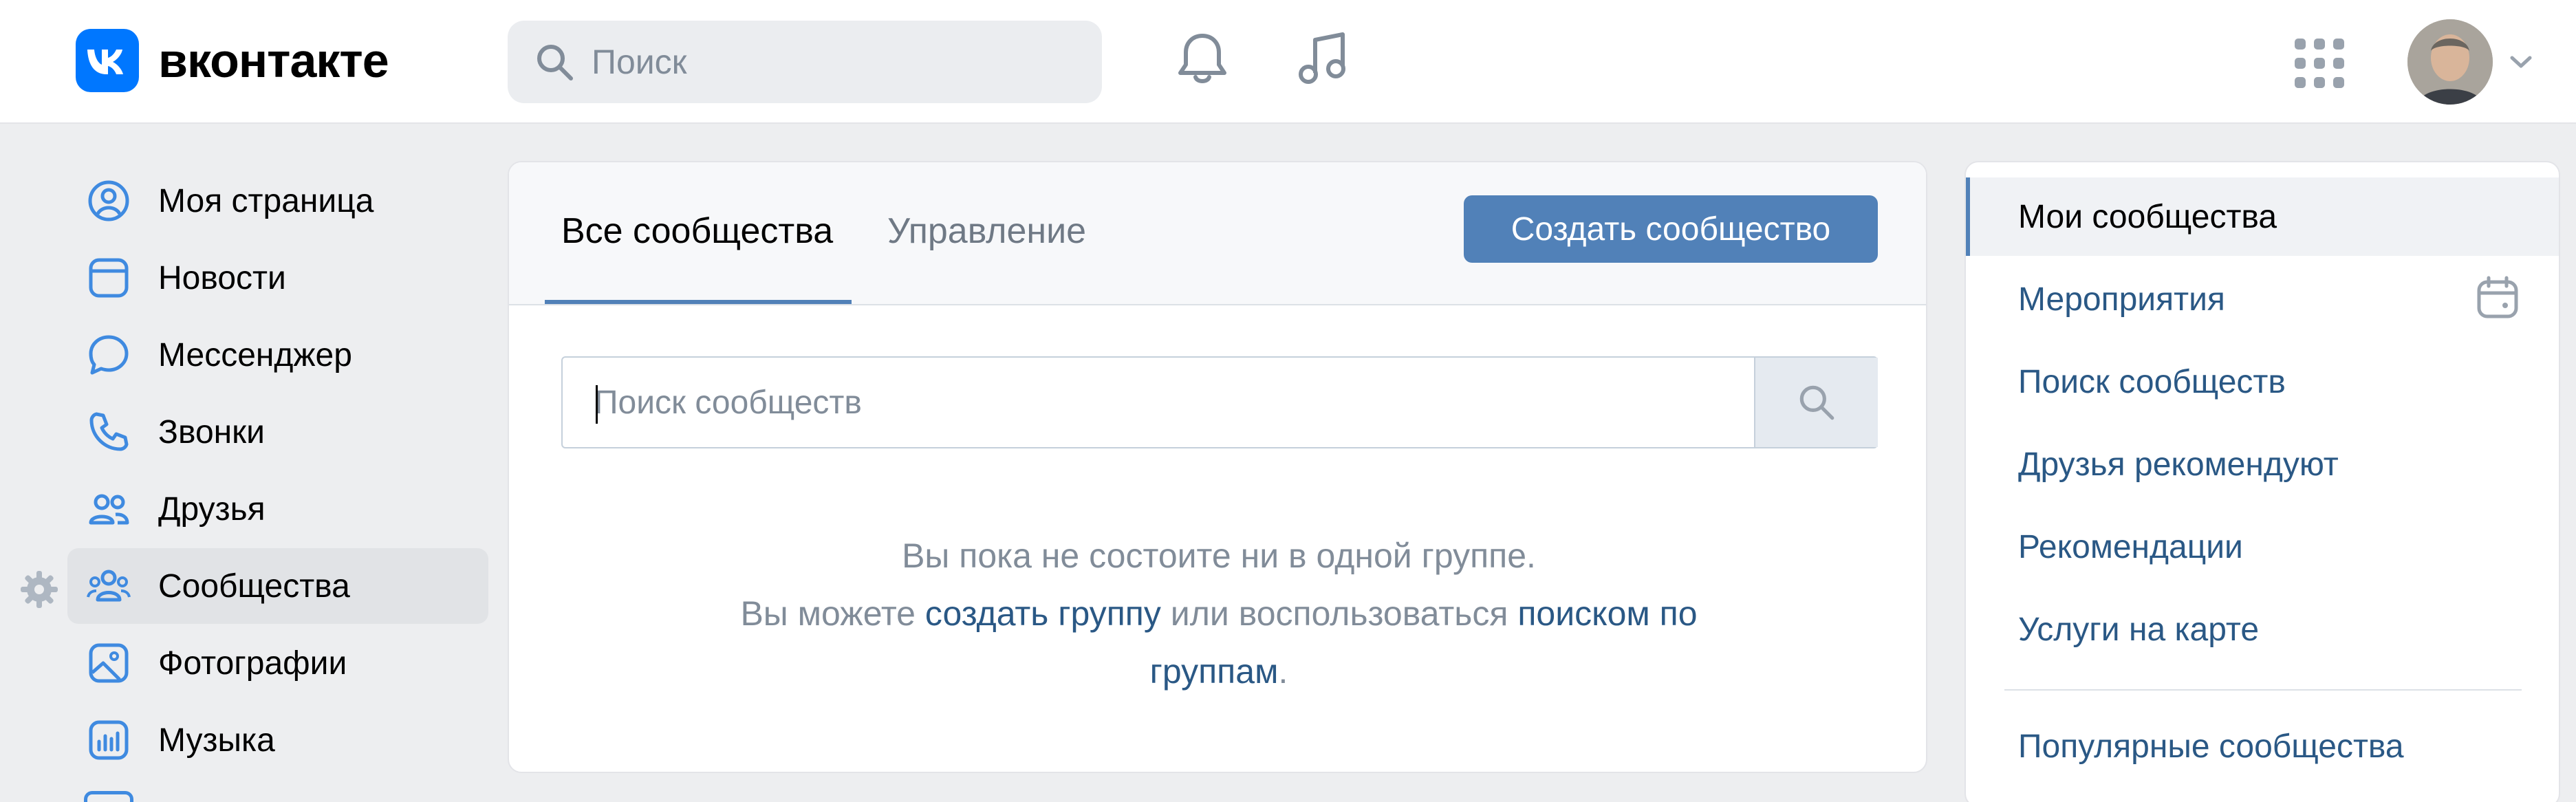 The width and height of the screenshot is (2576, 802). I want to click on sidebar-item-music: Музыка, so click(277, 740).